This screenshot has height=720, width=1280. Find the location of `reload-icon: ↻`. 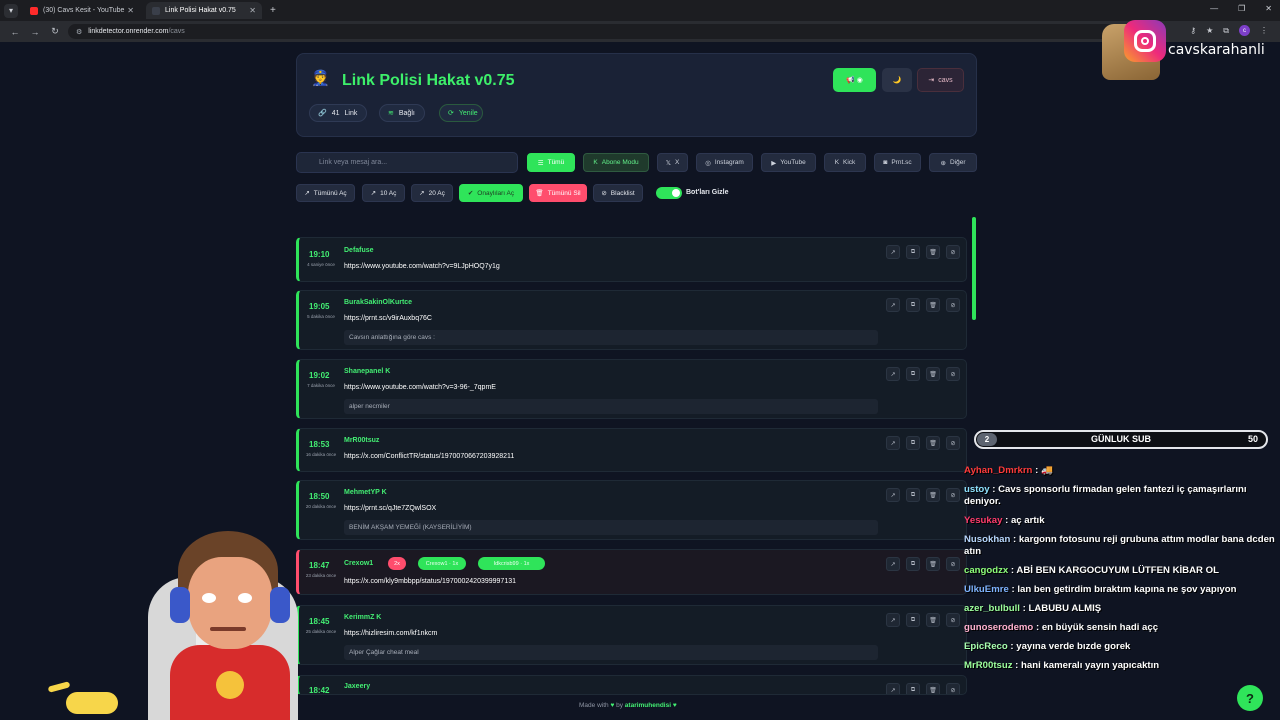

reload-icon: ↻ is located at coordinates (55, 31).